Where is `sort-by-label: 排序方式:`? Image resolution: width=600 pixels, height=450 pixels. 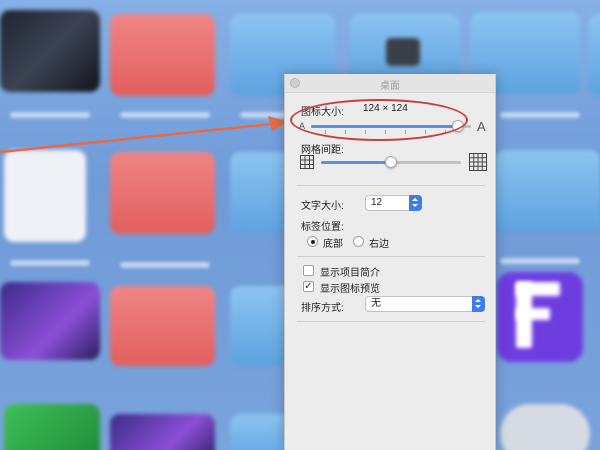 sort-by-label: 排序方式: is located at coordinates (322, 308).